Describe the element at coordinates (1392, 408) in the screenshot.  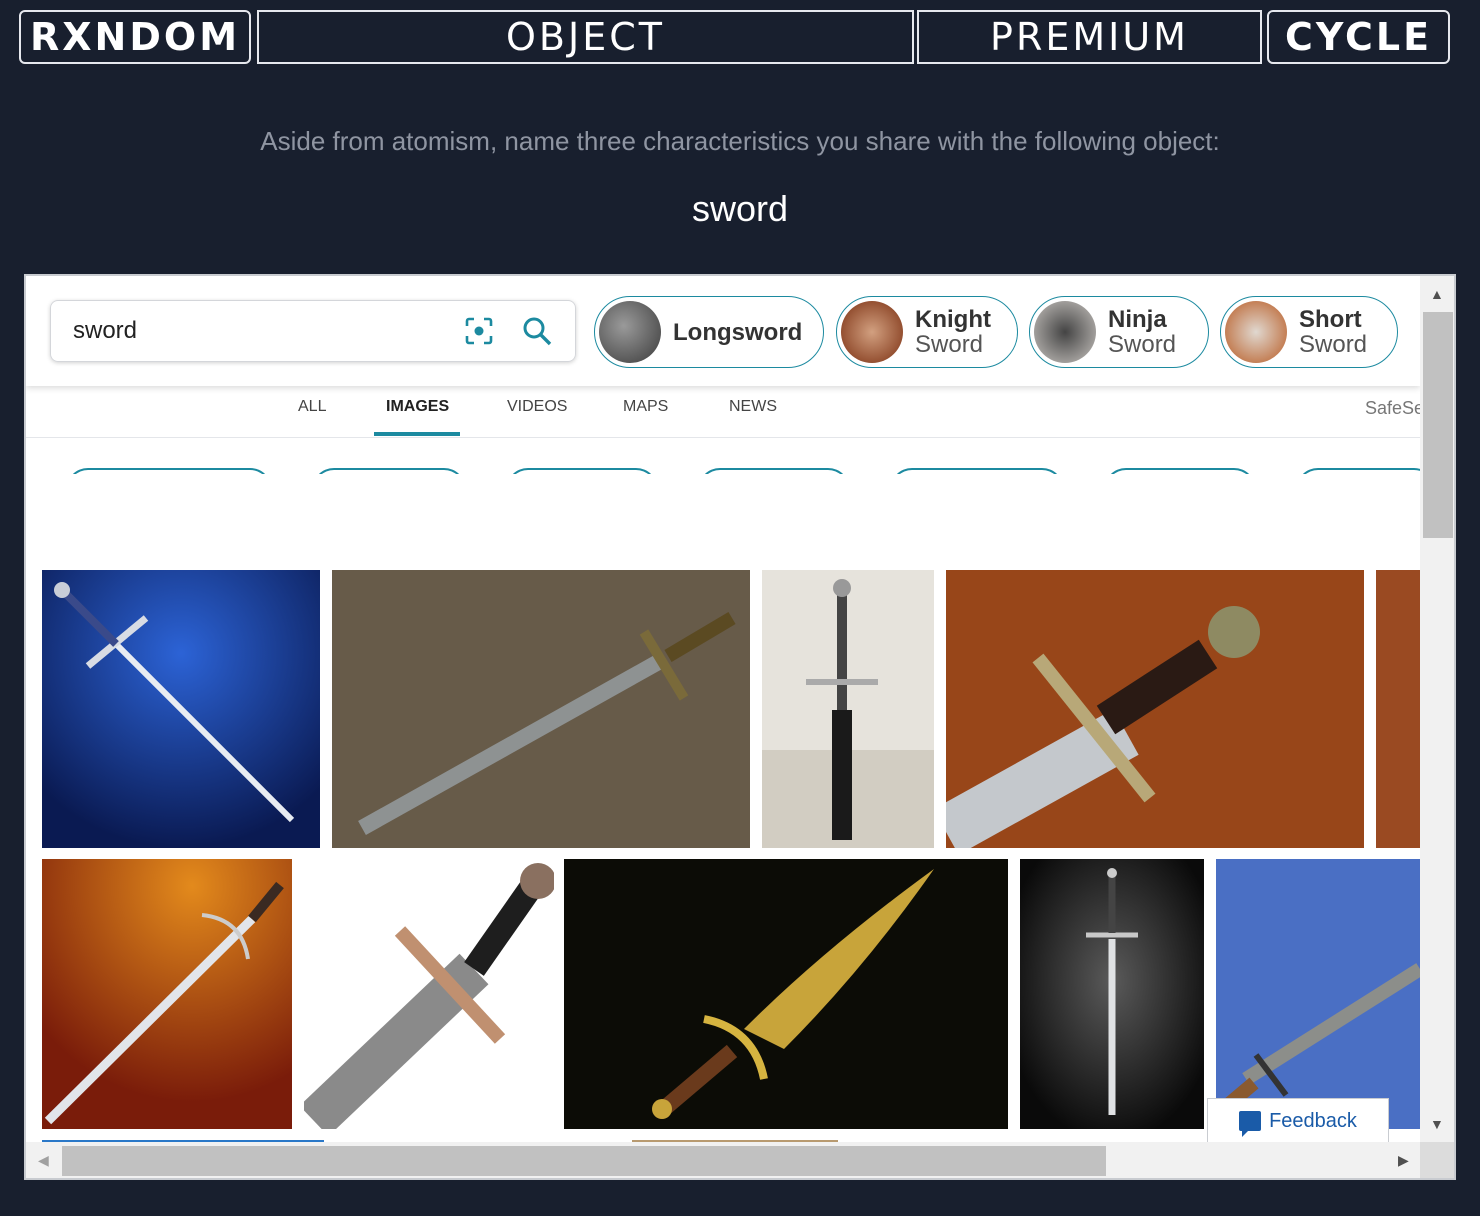
I see `safesearch-toggle: SafeSe` at that location.